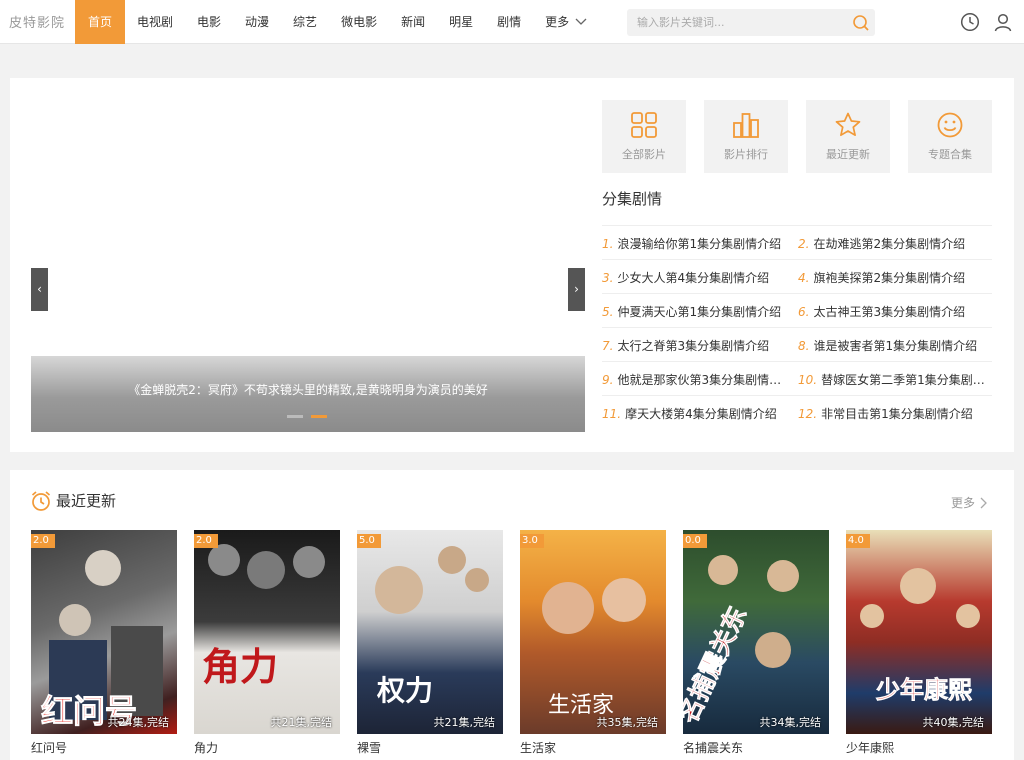  What do you see at coordinates (695, 541) in the screenshot?
I see `rating-badge: 0.0` at bounding box center [695, 541].